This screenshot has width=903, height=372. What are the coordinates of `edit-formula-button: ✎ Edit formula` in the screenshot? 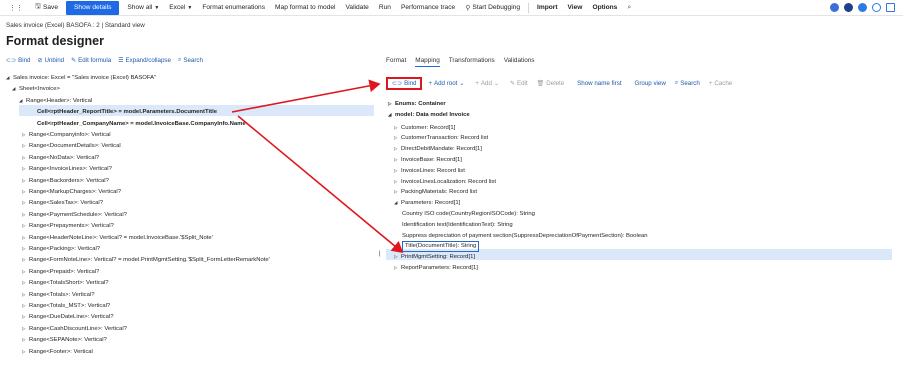 It's located at (91, 60).